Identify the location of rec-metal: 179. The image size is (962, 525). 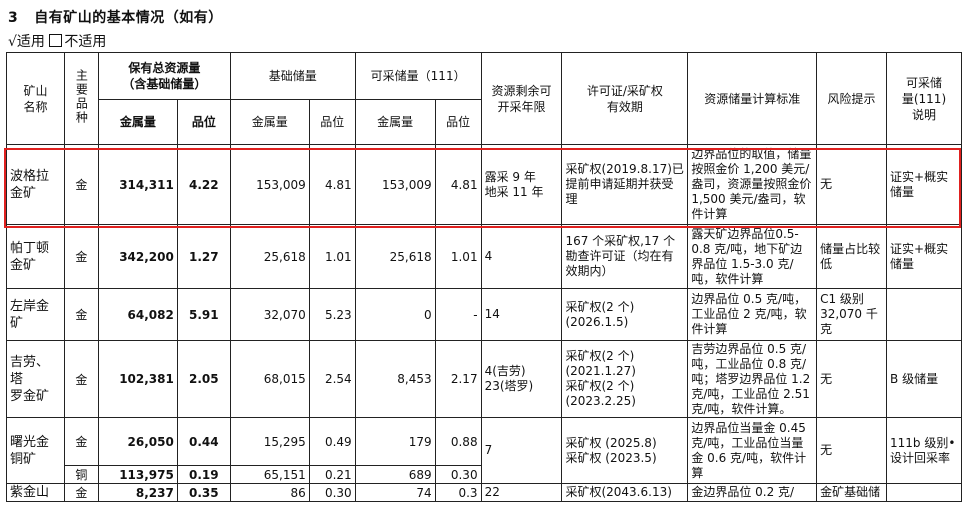
(395, 441).